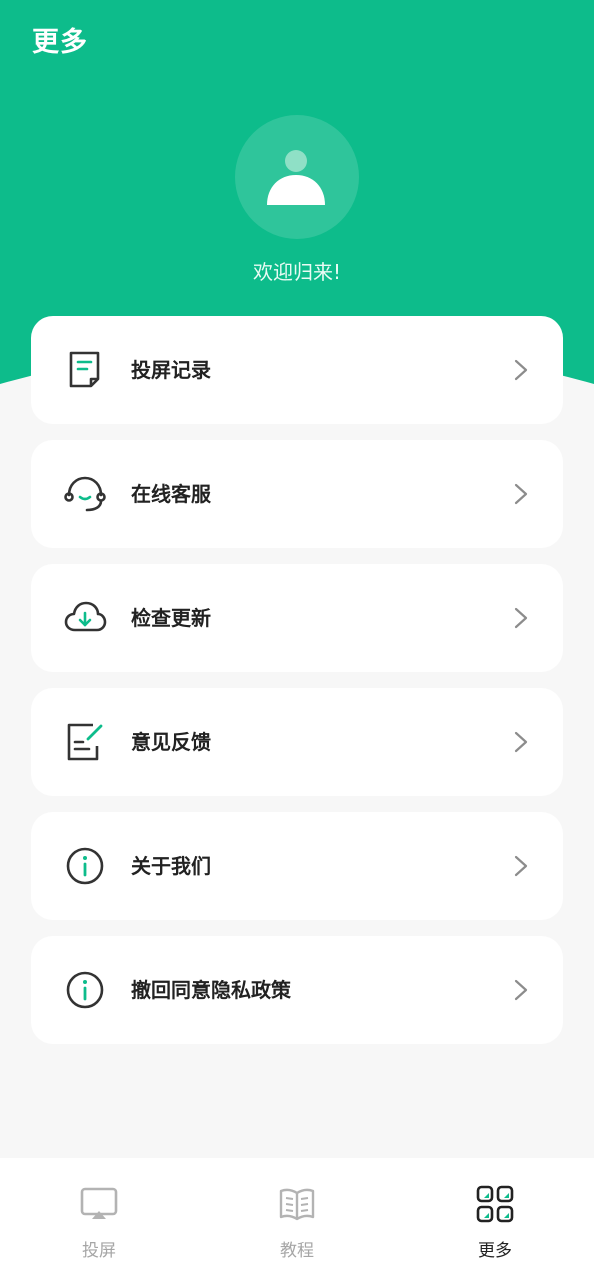 The height and width of the screenshot is (1280, 594). I want to click on menu-item-online-service: 在线客服, so click(297, 494).